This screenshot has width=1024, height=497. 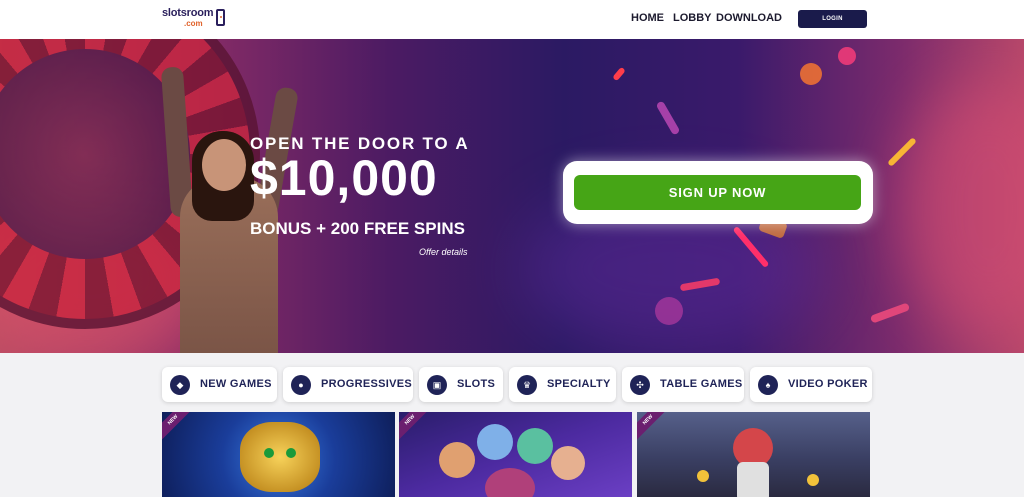 What do you see at coordinates (344, 178) in the screenshot?
I see `promo-amount: $10,000` at bounding box center [344, 178].